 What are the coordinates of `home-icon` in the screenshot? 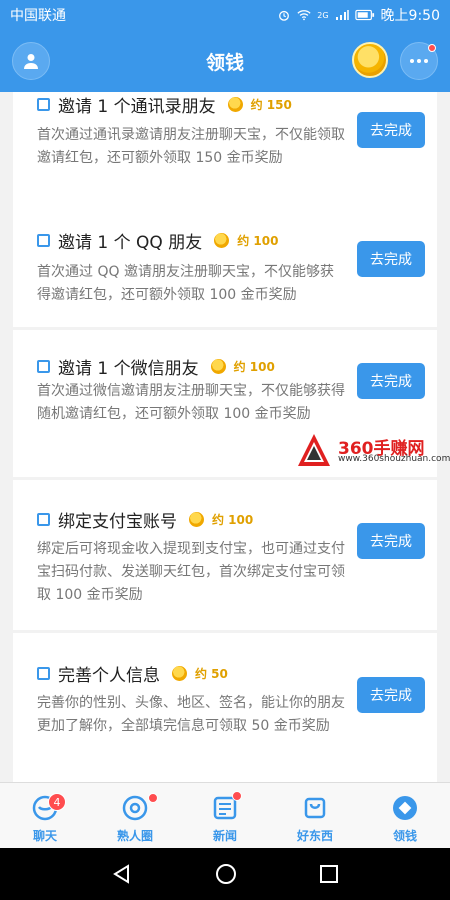 It's located at (226, 874).